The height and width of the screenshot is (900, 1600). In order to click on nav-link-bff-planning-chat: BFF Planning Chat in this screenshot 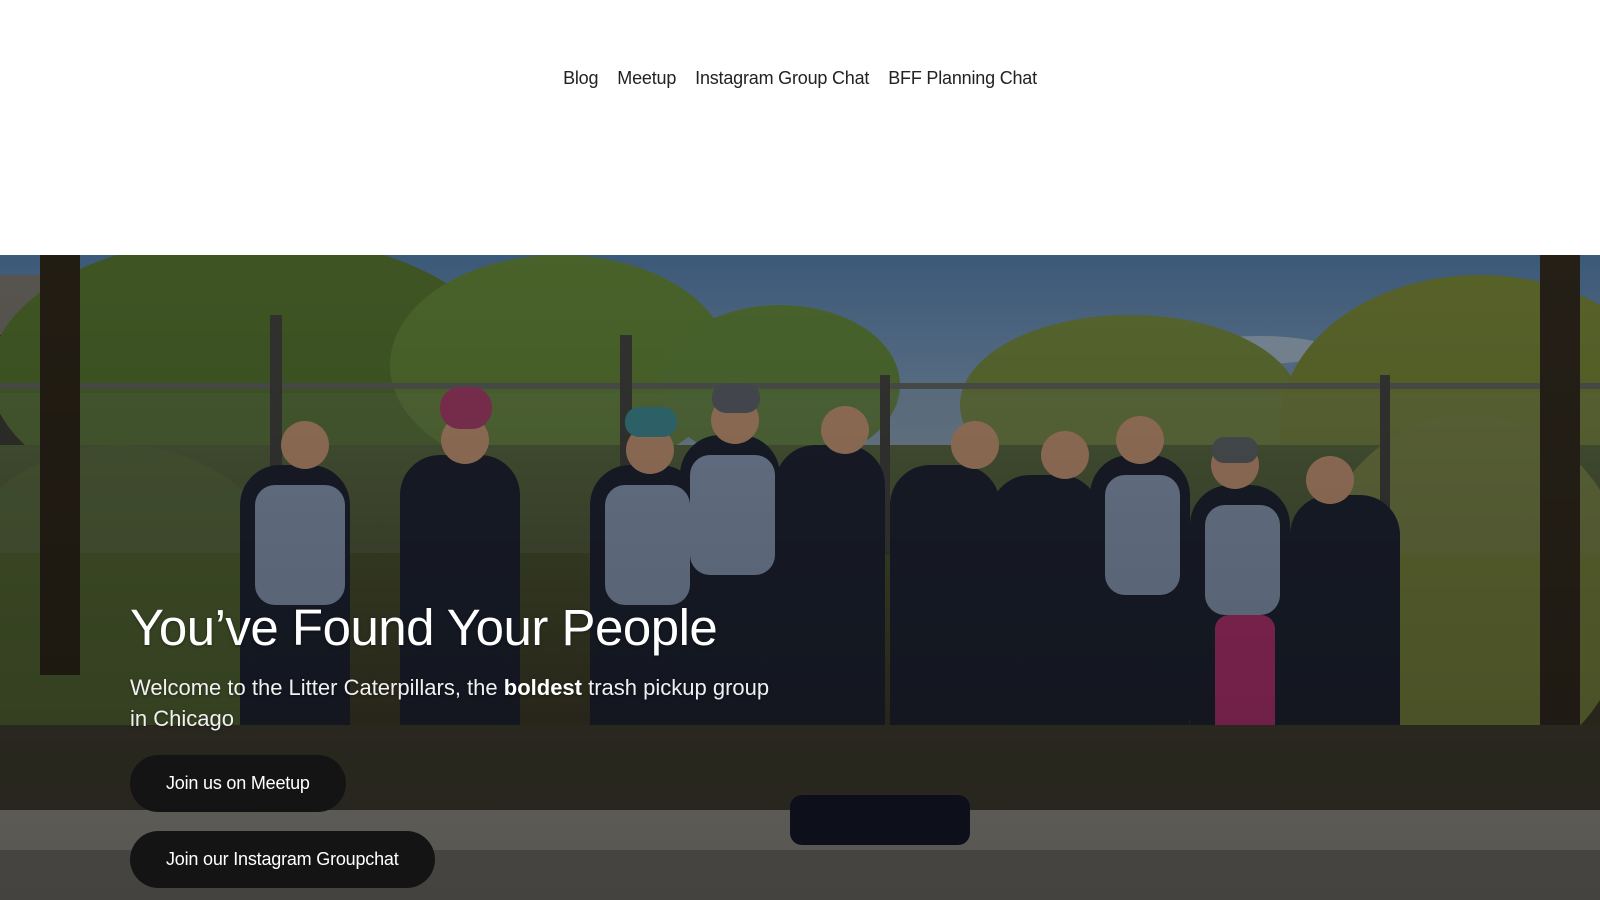, I will do `click(962, 78)`.